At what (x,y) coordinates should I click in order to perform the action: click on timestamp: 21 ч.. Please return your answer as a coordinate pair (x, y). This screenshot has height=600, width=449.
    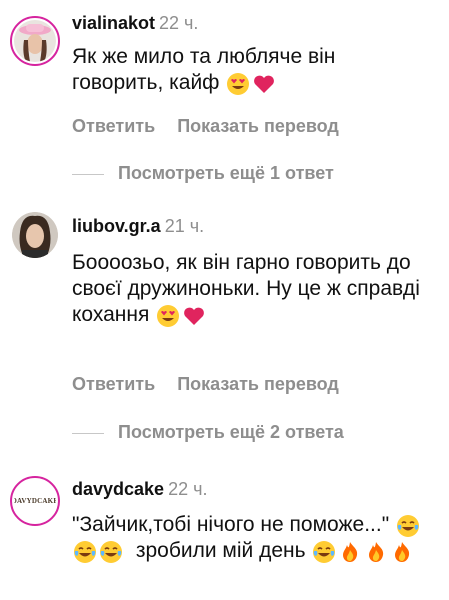
    Looking at the image, I should click on (184, 226).